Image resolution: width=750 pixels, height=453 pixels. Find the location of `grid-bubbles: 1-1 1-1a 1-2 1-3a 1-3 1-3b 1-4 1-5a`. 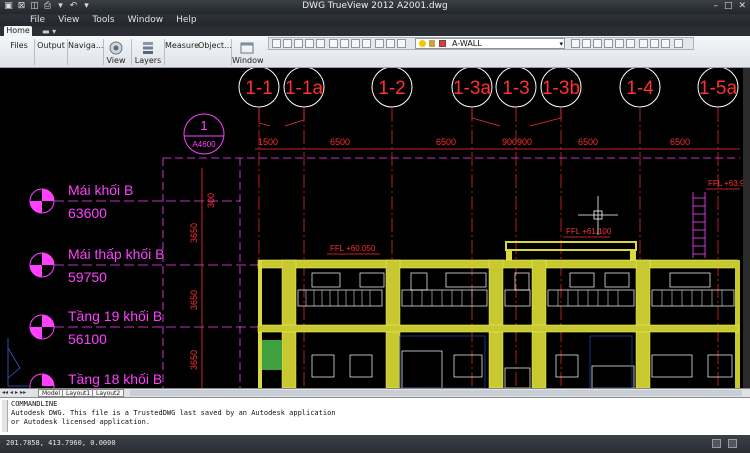

grid-bubbles: 1-1 1-1a 1-2 1-3a 1-3 1-3b 1-4 1-5a is located at coordinates (488, 88).